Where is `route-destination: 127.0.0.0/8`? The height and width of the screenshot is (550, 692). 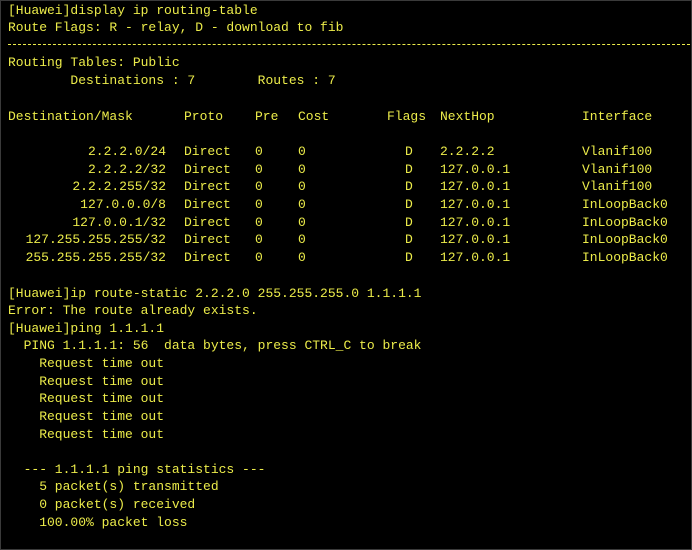 route-destination: 127.0.0.0/8 is located at coordinates (123, 204).